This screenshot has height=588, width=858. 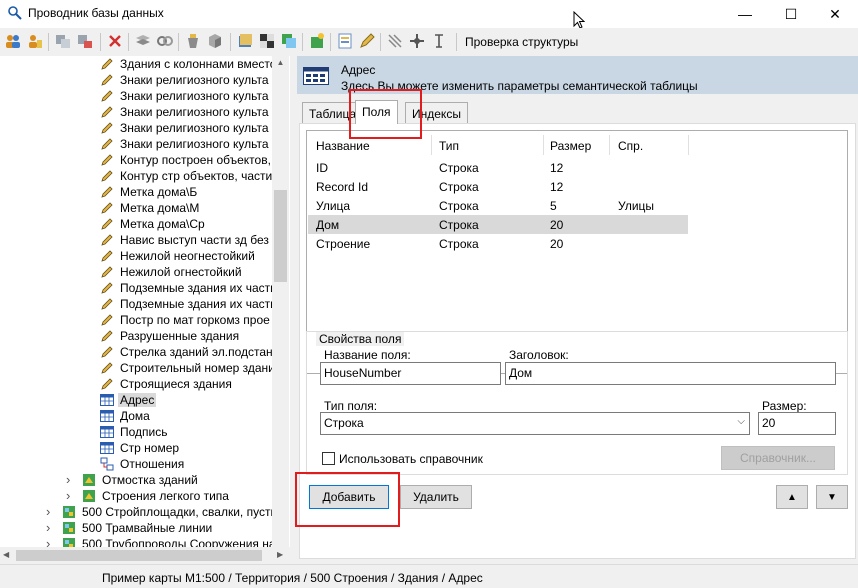 What do you see at coordinates (195, 160) in the screenshot?
I see `tree-item-label: Контур построен объектов,` at bounding box center [195, 160].